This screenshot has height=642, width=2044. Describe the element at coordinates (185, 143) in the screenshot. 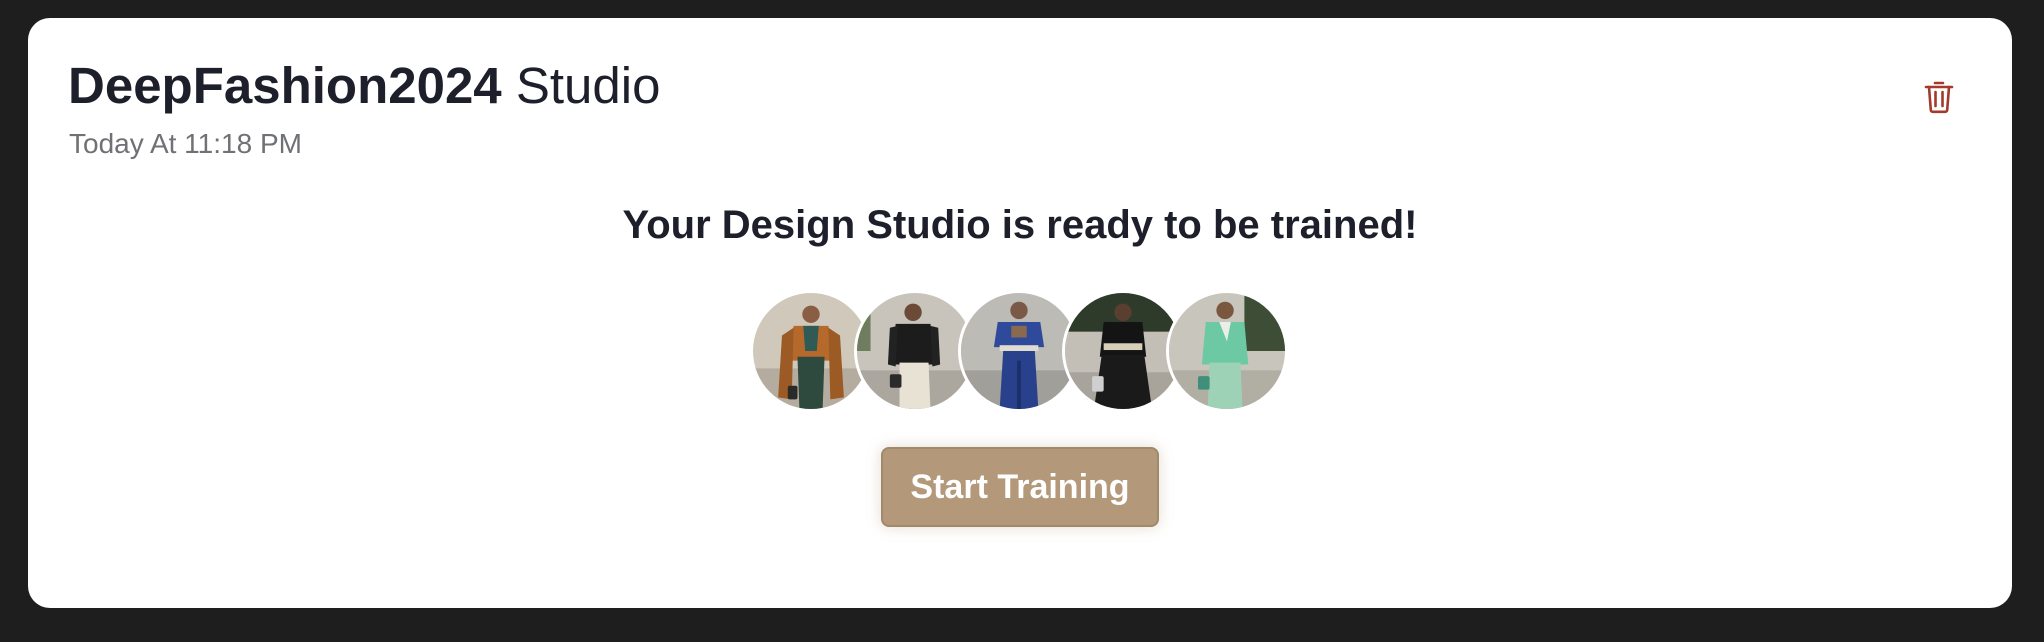

I see `studio-timestamp: Today At 11:18 PM` at that location.